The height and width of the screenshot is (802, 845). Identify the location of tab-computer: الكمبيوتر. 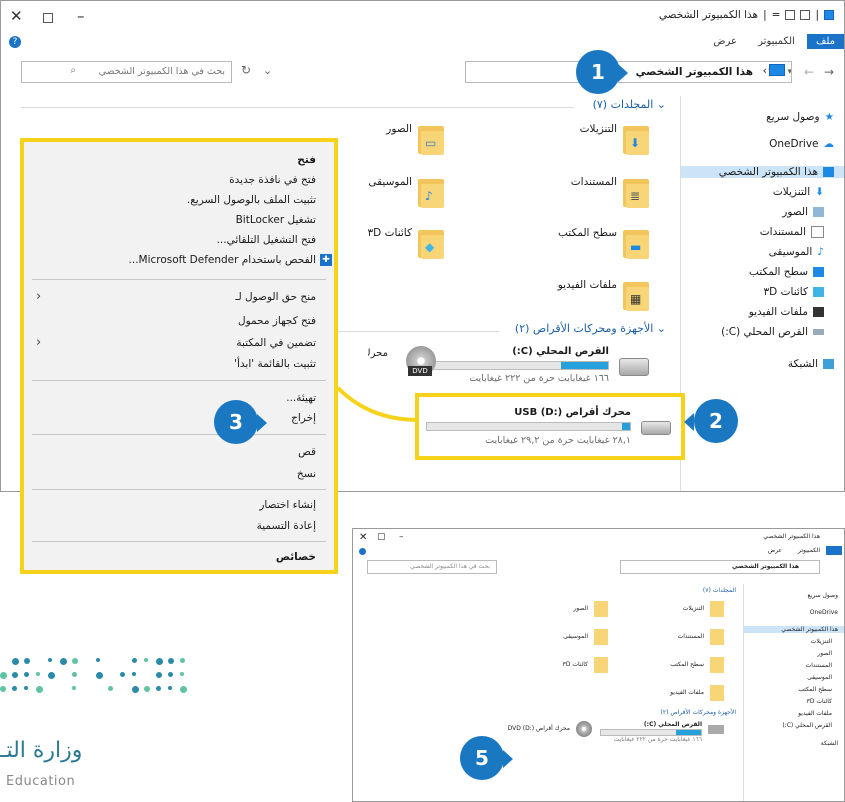
(776, 41).